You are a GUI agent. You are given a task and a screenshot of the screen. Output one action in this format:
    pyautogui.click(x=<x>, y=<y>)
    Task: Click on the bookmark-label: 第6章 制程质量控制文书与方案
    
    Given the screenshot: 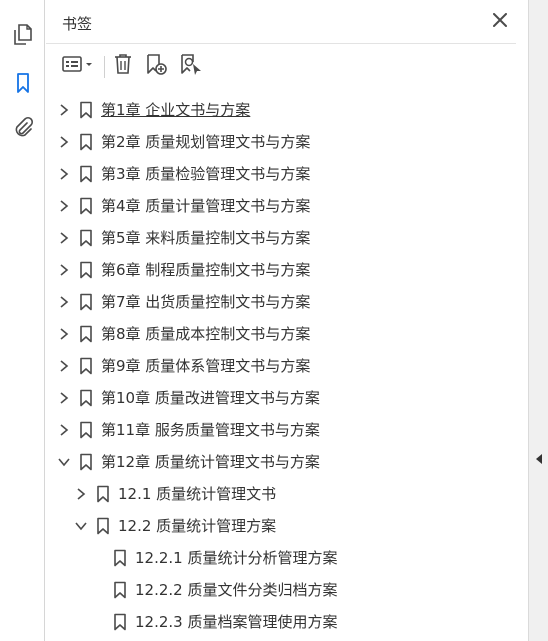 What is the action you would take?
    pyautogui.click(x=206, y=270)
    